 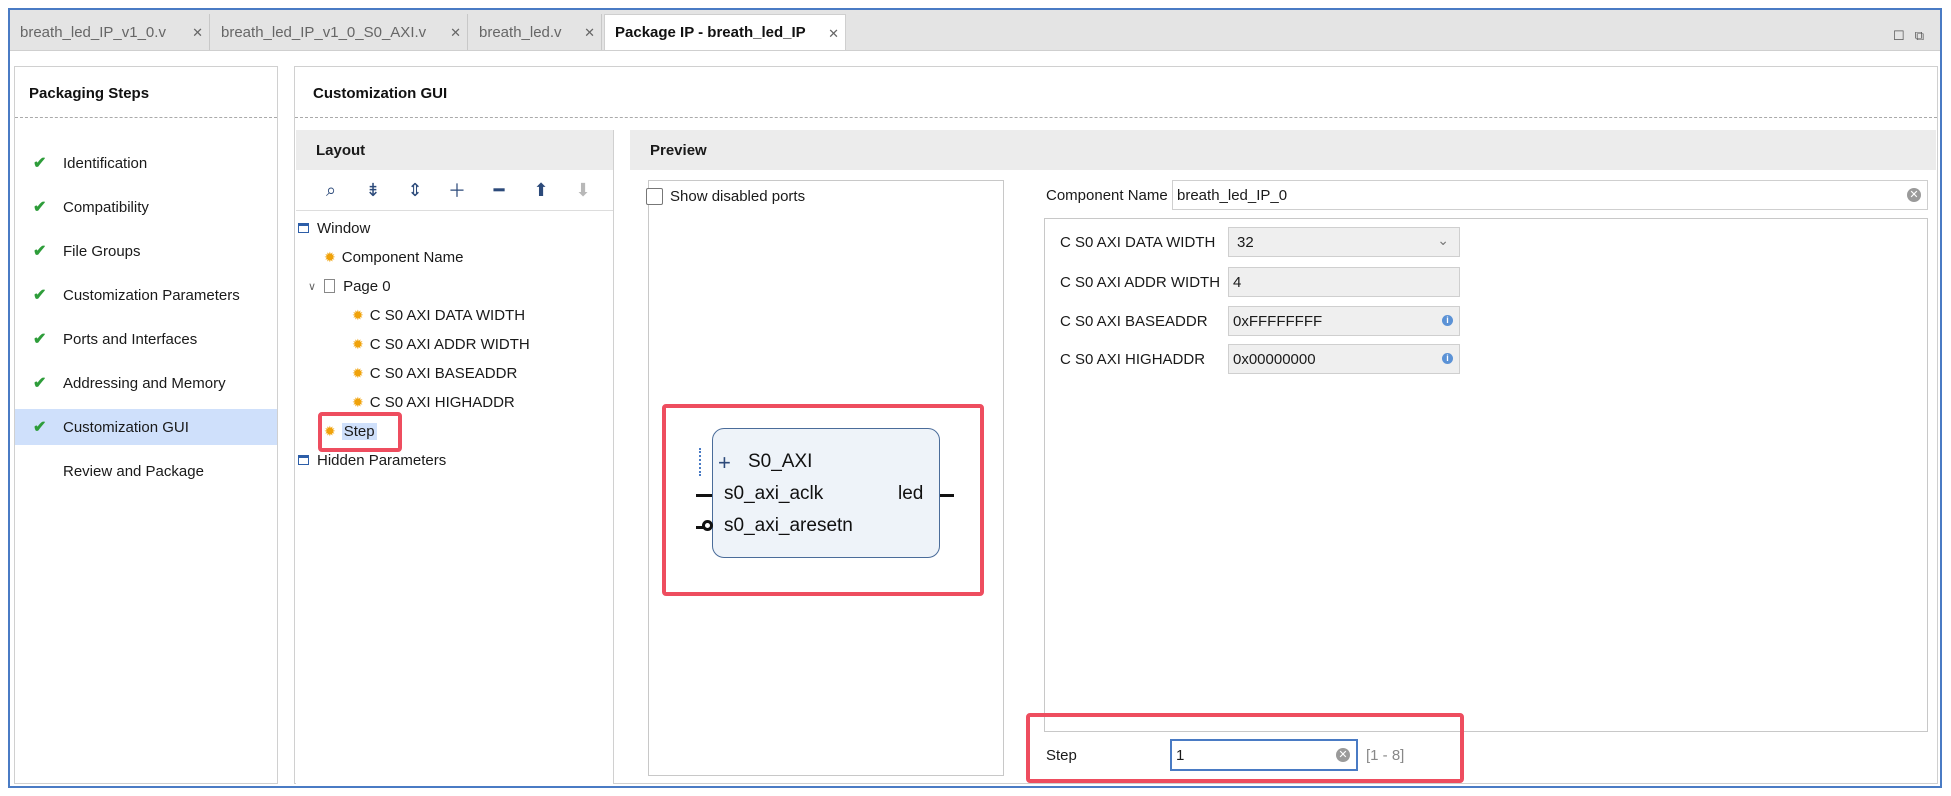 I want to click on tree-label: Hidden Parameters, so click(x=382, y=460).